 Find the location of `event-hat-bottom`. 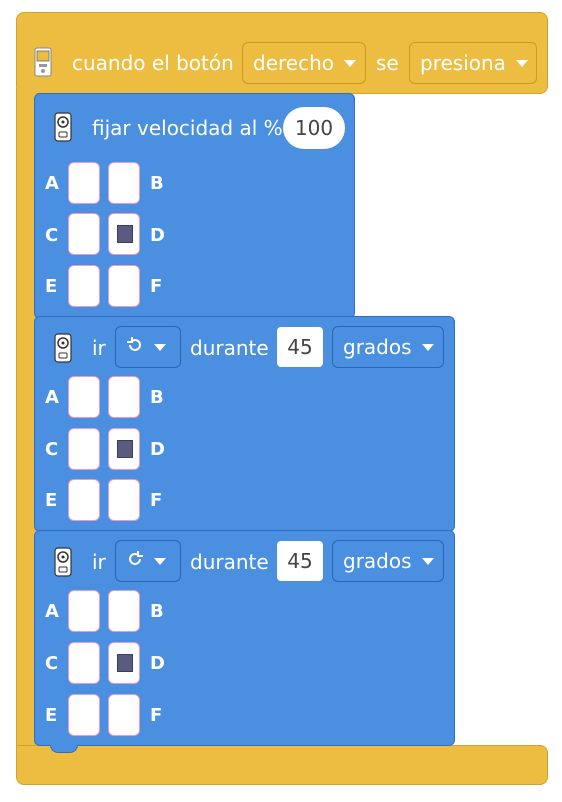

event-hat-bottom is located at coordinates (282, 765).